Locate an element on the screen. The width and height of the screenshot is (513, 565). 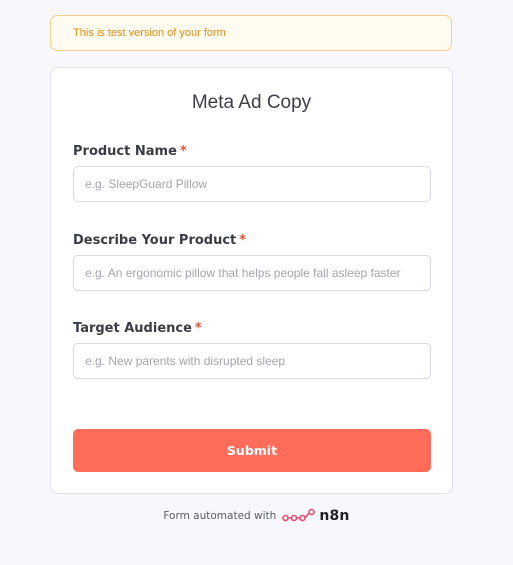
test-version-banner: This is test version of your form is located at coordinates (251, 33).